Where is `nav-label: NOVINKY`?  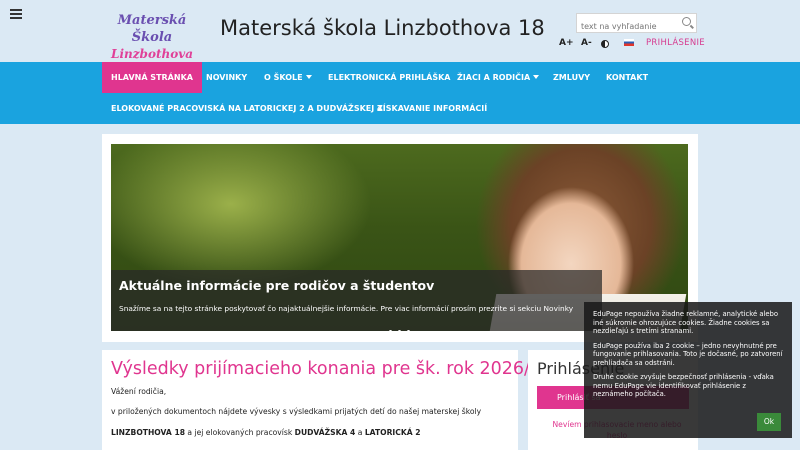
nav-label: NOVINKY is located at coordinates (227, 77).